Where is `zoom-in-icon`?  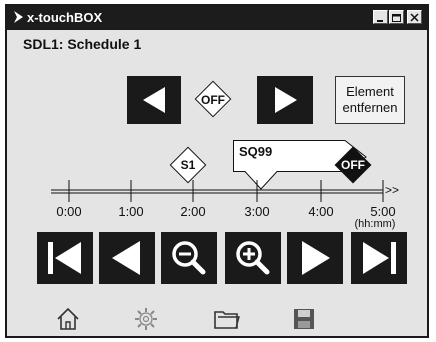
zoom-in-icon is located at coordinates (253, 258).